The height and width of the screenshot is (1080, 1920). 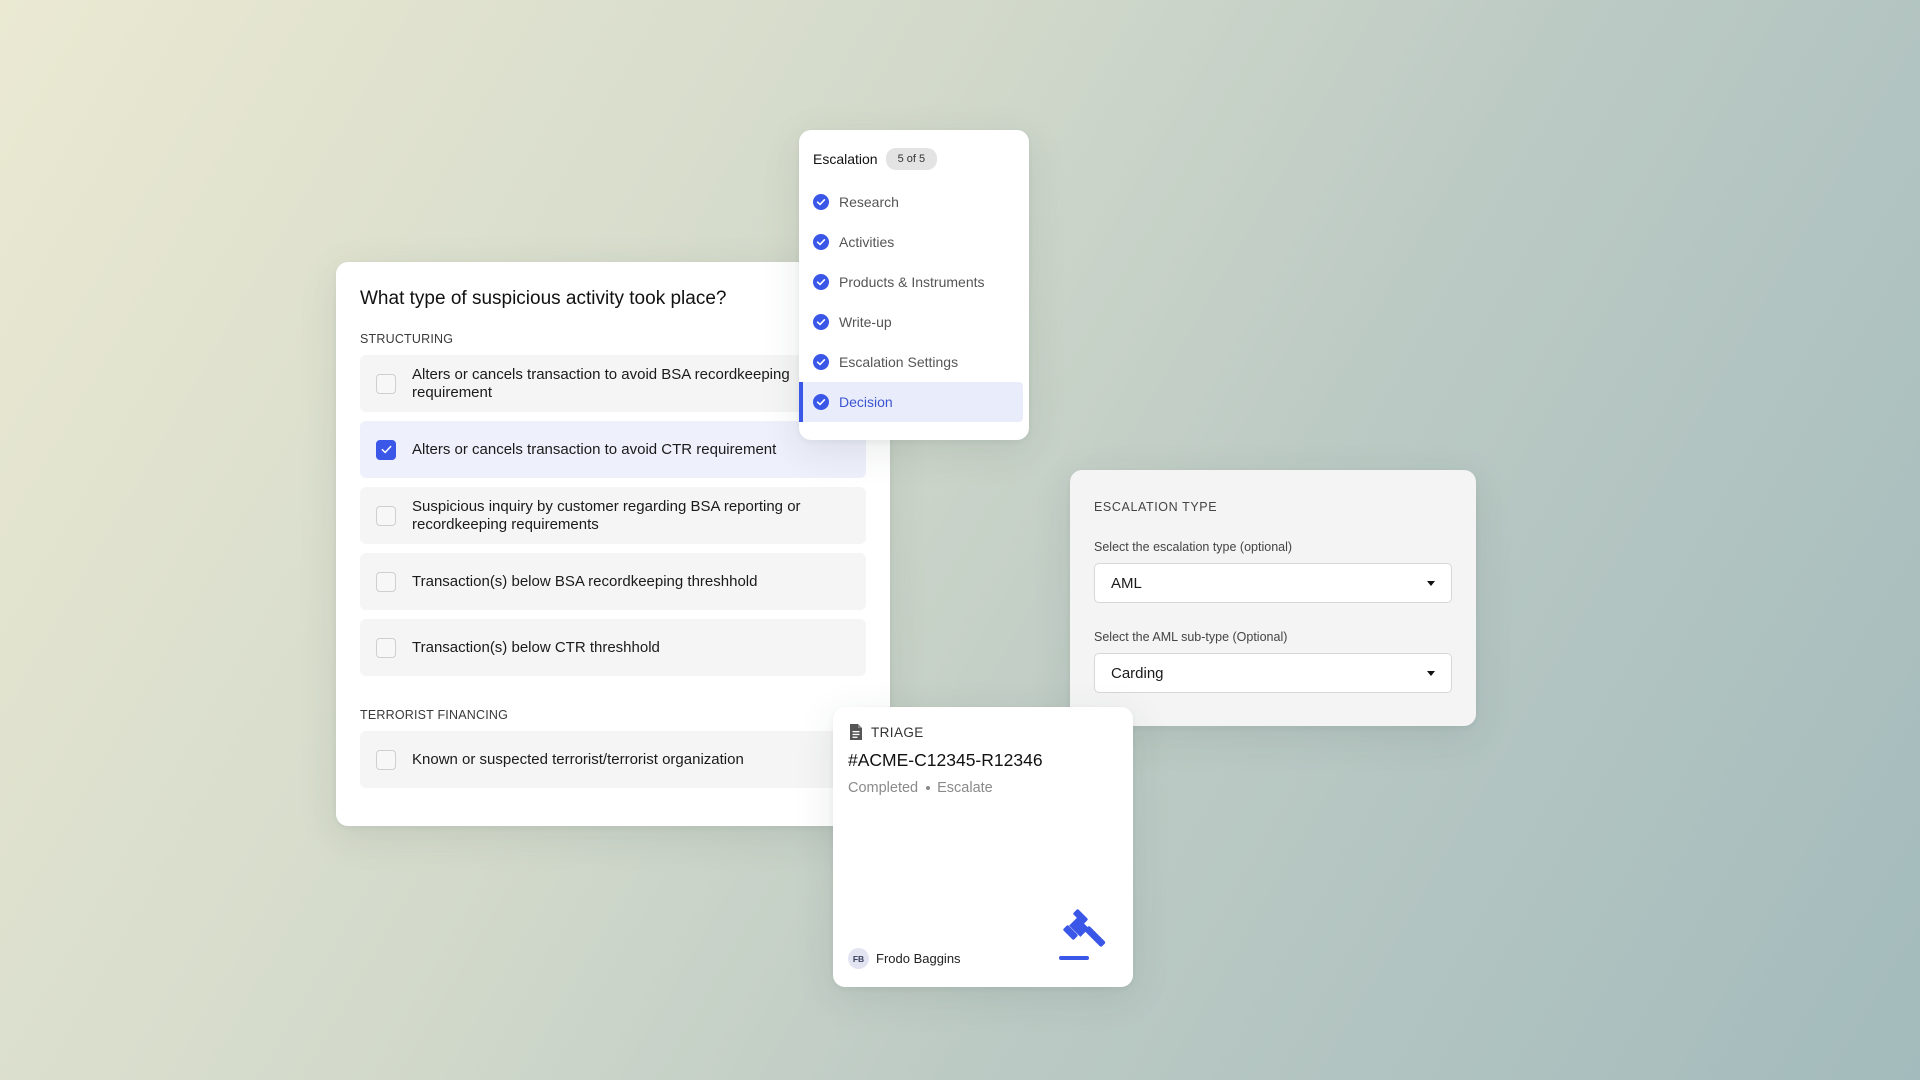 What do you see at coordinates (899, 362) in the screenshot?
I see `step-label: Escalation Settings` at bounding box center [899, 362].